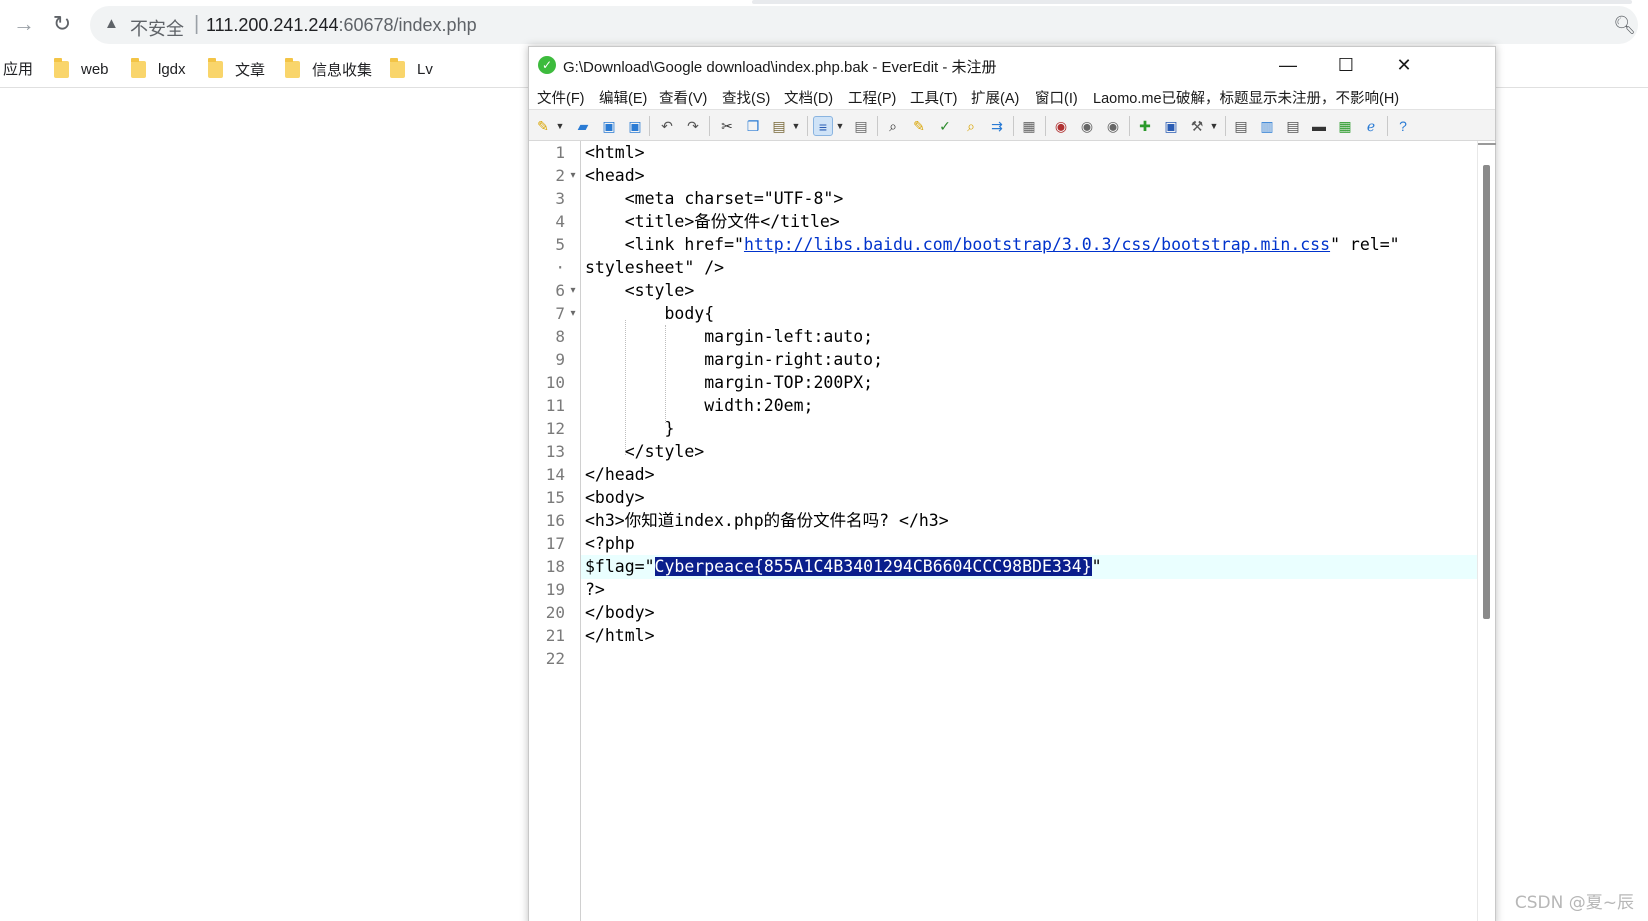 This screenshot has width=1648, height=921. Describe the element at coordinates (561, 97) in the screenshot. I see `menu-file: 文件(F)` at that location.